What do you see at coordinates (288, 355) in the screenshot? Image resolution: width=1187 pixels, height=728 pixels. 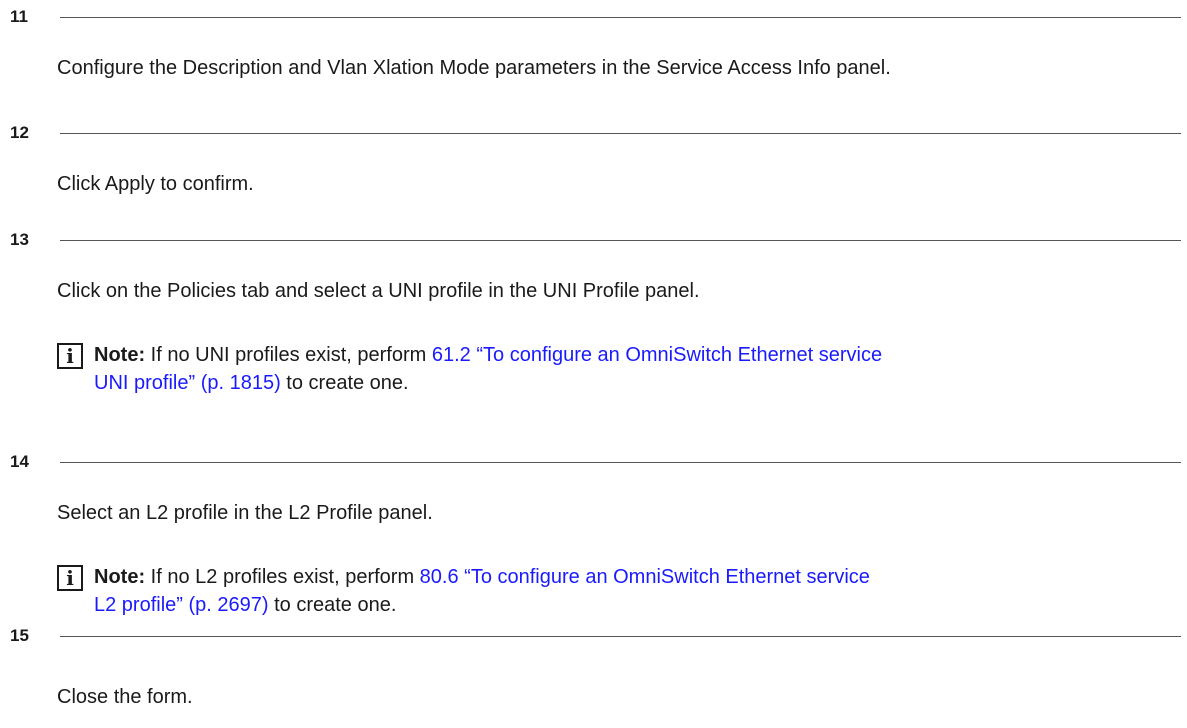 I see `note-prefix: If no UNI profiles exist, perform` at bounding box center [288, 355].